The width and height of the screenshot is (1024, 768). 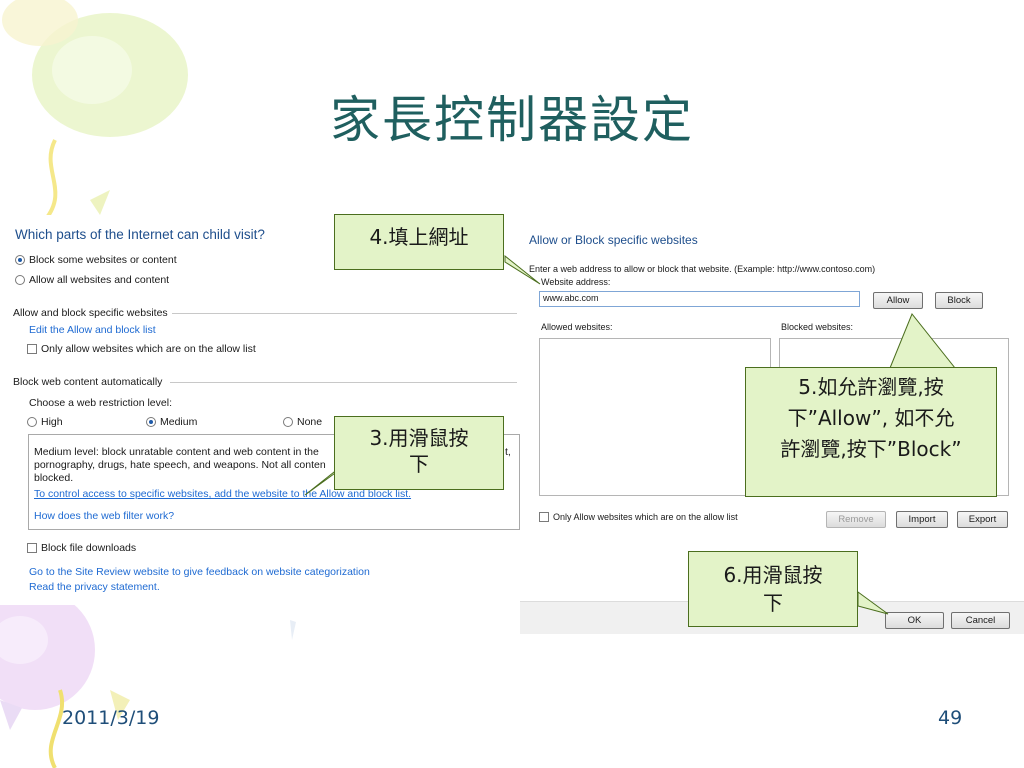 I want to click on callout-step3: 3.用滑鼠按 下, so click(x=419, y=453).